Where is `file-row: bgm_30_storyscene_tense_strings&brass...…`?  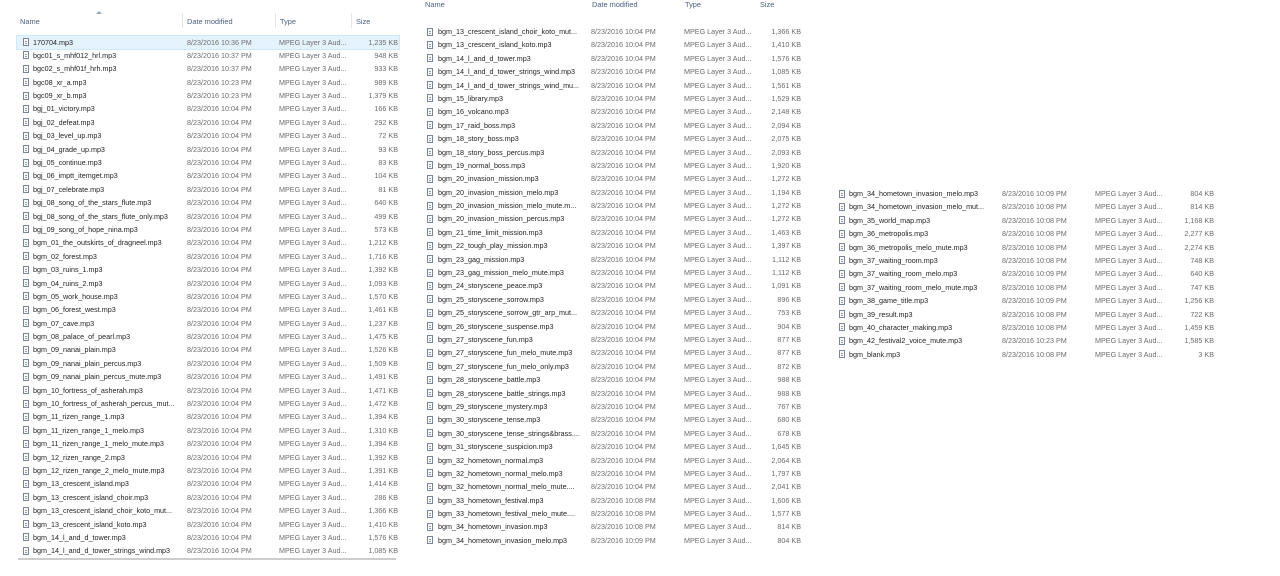 file-row: bgm_30_storyscene_tense_strings&brass...… is located at coordinates (614, 433).